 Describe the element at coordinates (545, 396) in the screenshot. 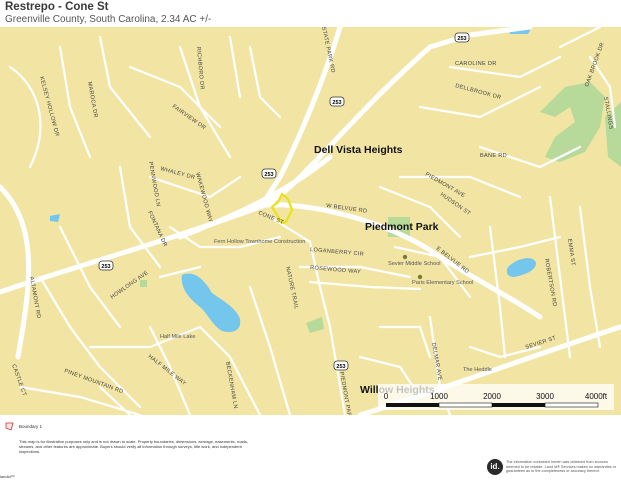

I see `scale-label: 3000` at that location.